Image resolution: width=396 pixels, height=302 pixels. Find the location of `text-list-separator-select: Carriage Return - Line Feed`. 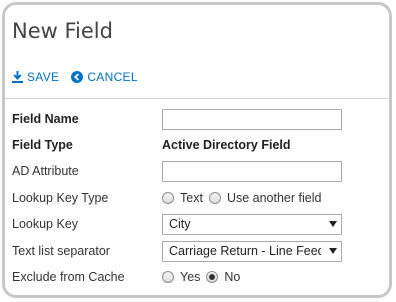

text-list-separator-select: Carriage Return - Line Feed is located at coordinates (252, 251).